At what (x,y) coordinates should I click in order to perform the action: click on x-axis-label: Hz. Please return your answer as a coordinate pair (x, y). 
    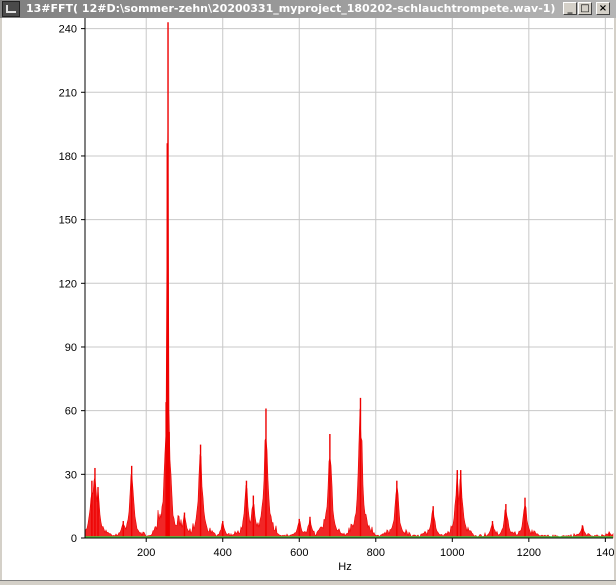
    Looking at the image, I should click on (344, 567).